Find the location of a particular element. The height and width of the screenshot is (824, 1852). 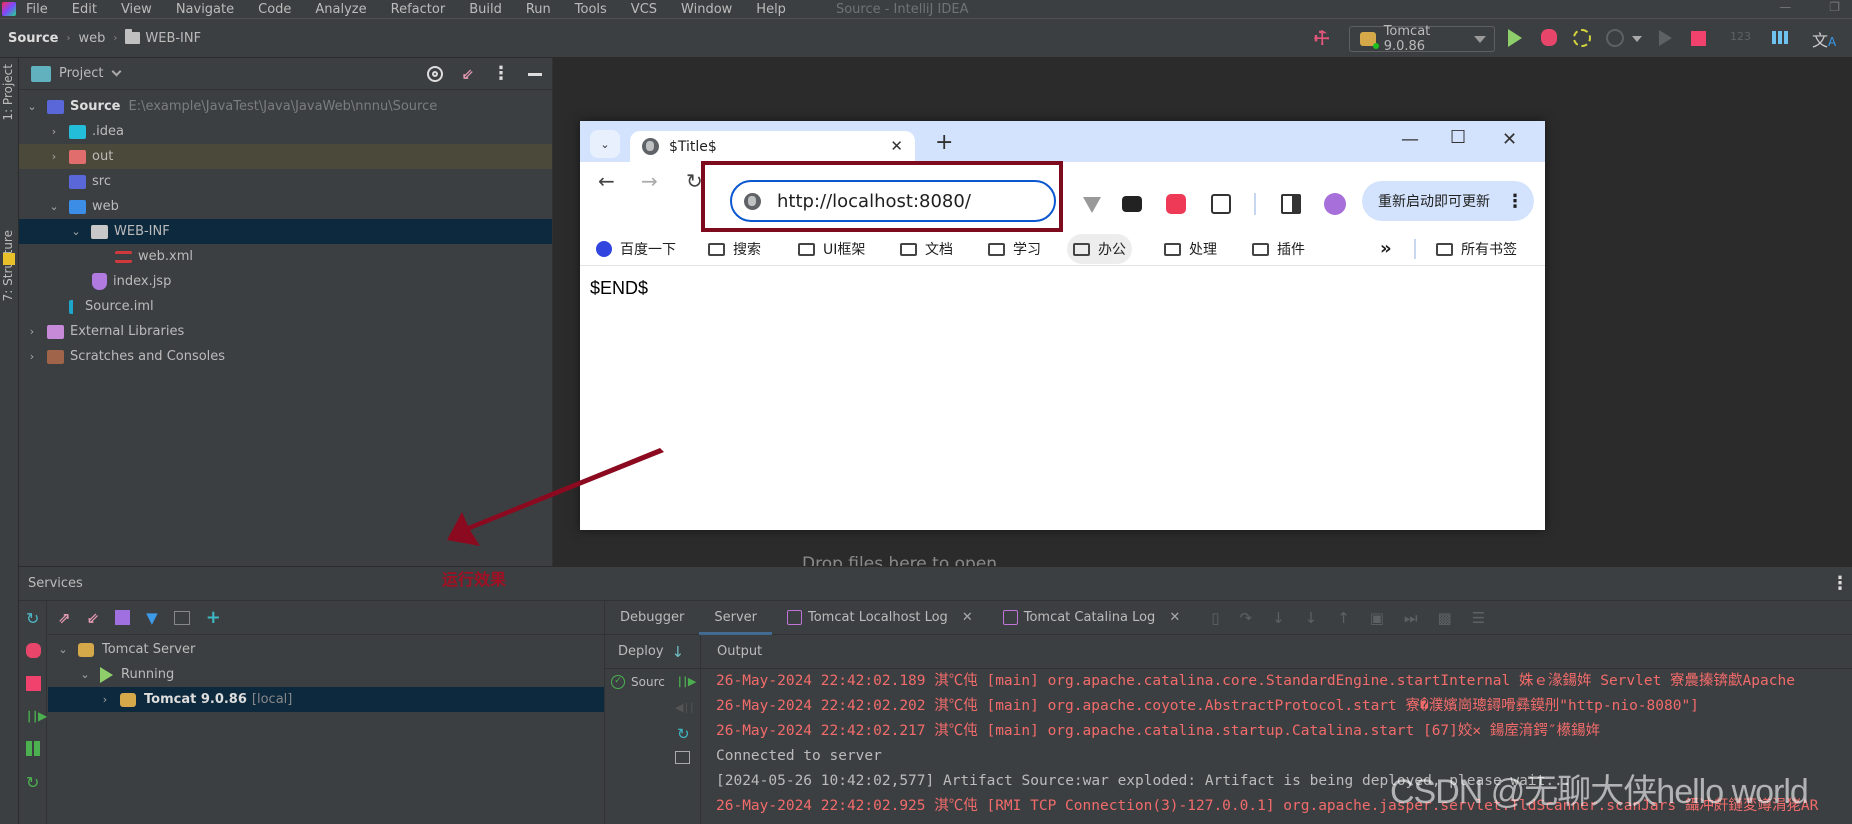

new-tab-icon is located at coordinates (181, 617).